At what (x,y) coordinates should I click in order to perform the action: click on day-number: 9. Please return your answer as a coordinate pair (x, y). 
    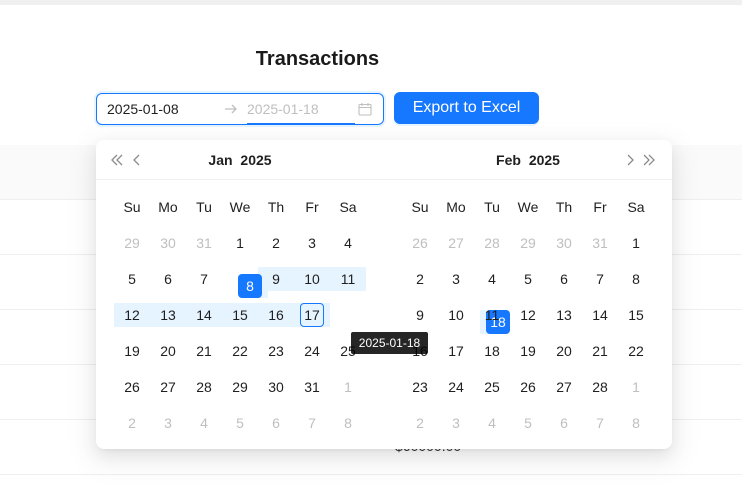
    Looking at the image, I should click on (420, 315).